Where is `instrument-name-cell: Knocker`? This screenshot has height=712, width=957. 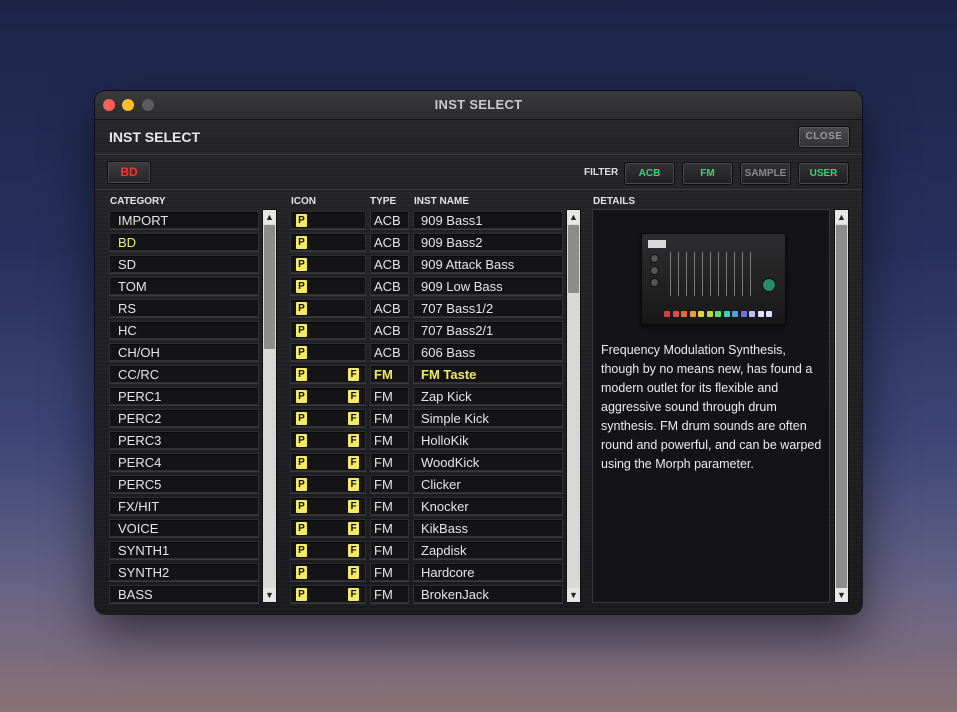 instrument-name-cell: Knocker is located at coordinates (488, 506).